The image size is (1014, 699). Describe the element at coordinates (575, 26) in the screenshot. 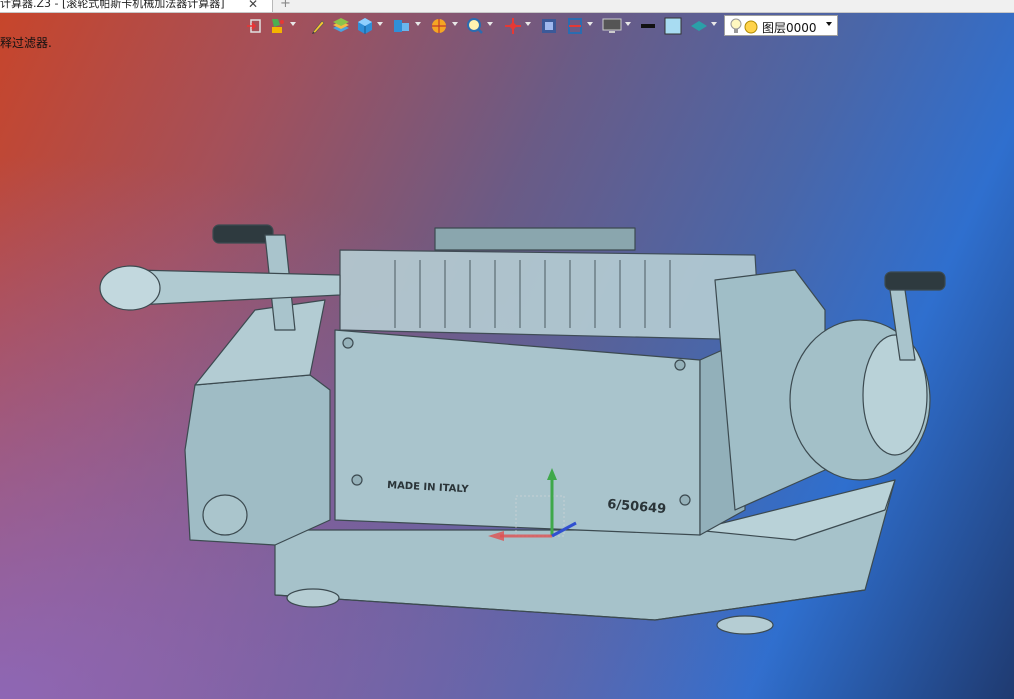

I see `section-icon` at that location.